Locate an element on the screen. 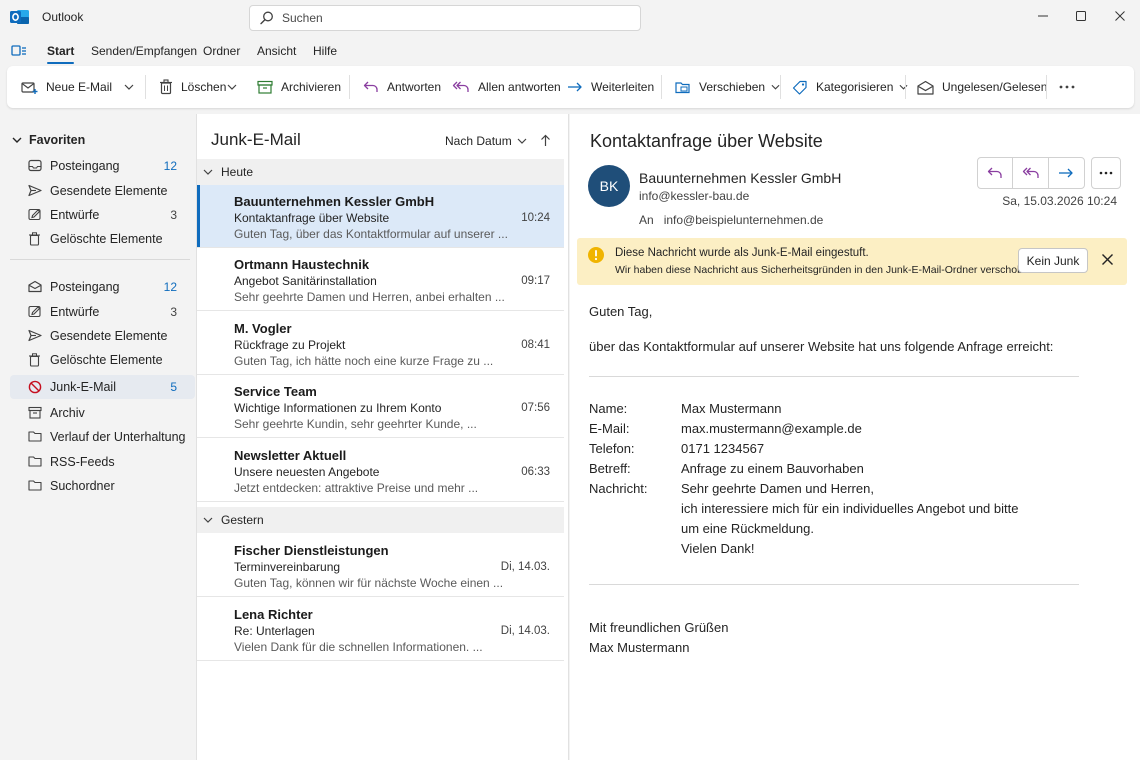  favorites-header: Favoriten is located at coordinates (48, 140).